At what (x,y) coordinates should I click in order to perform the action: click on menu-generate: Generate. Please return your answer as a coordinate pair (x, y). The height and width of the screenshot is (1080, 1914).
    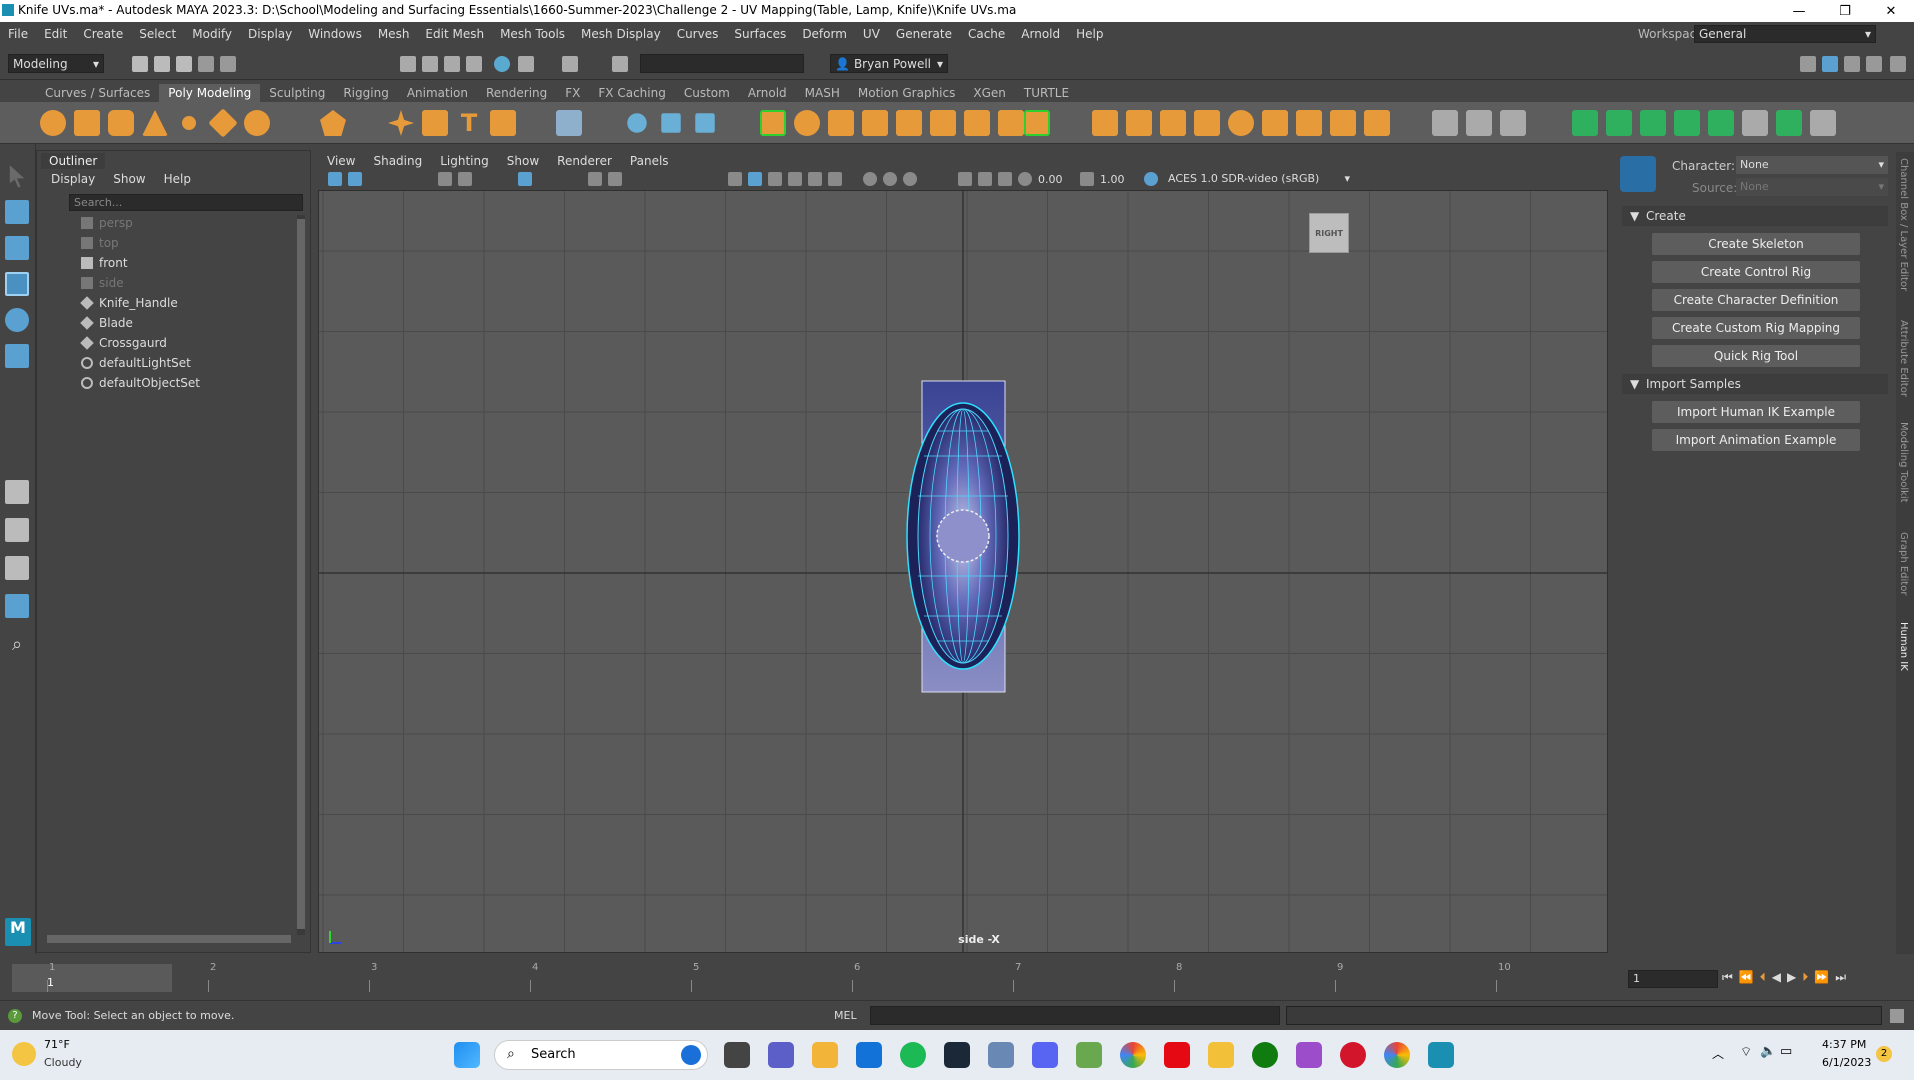
    Looking at the image, I should click on (924, 34).